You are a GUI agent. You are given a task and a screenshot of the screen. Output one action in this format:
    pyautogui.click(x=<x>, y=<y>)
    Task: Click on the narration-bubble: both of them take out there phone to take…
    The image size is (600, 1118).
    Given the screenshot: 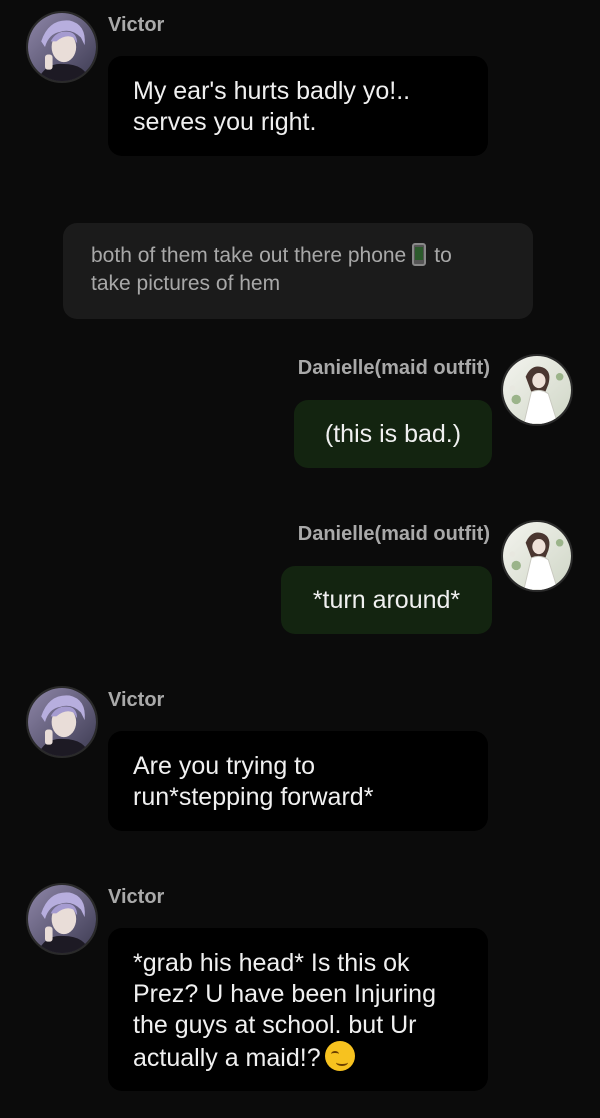 What is the action you would take?
    pyautogui.click(x=298, y=271)
    